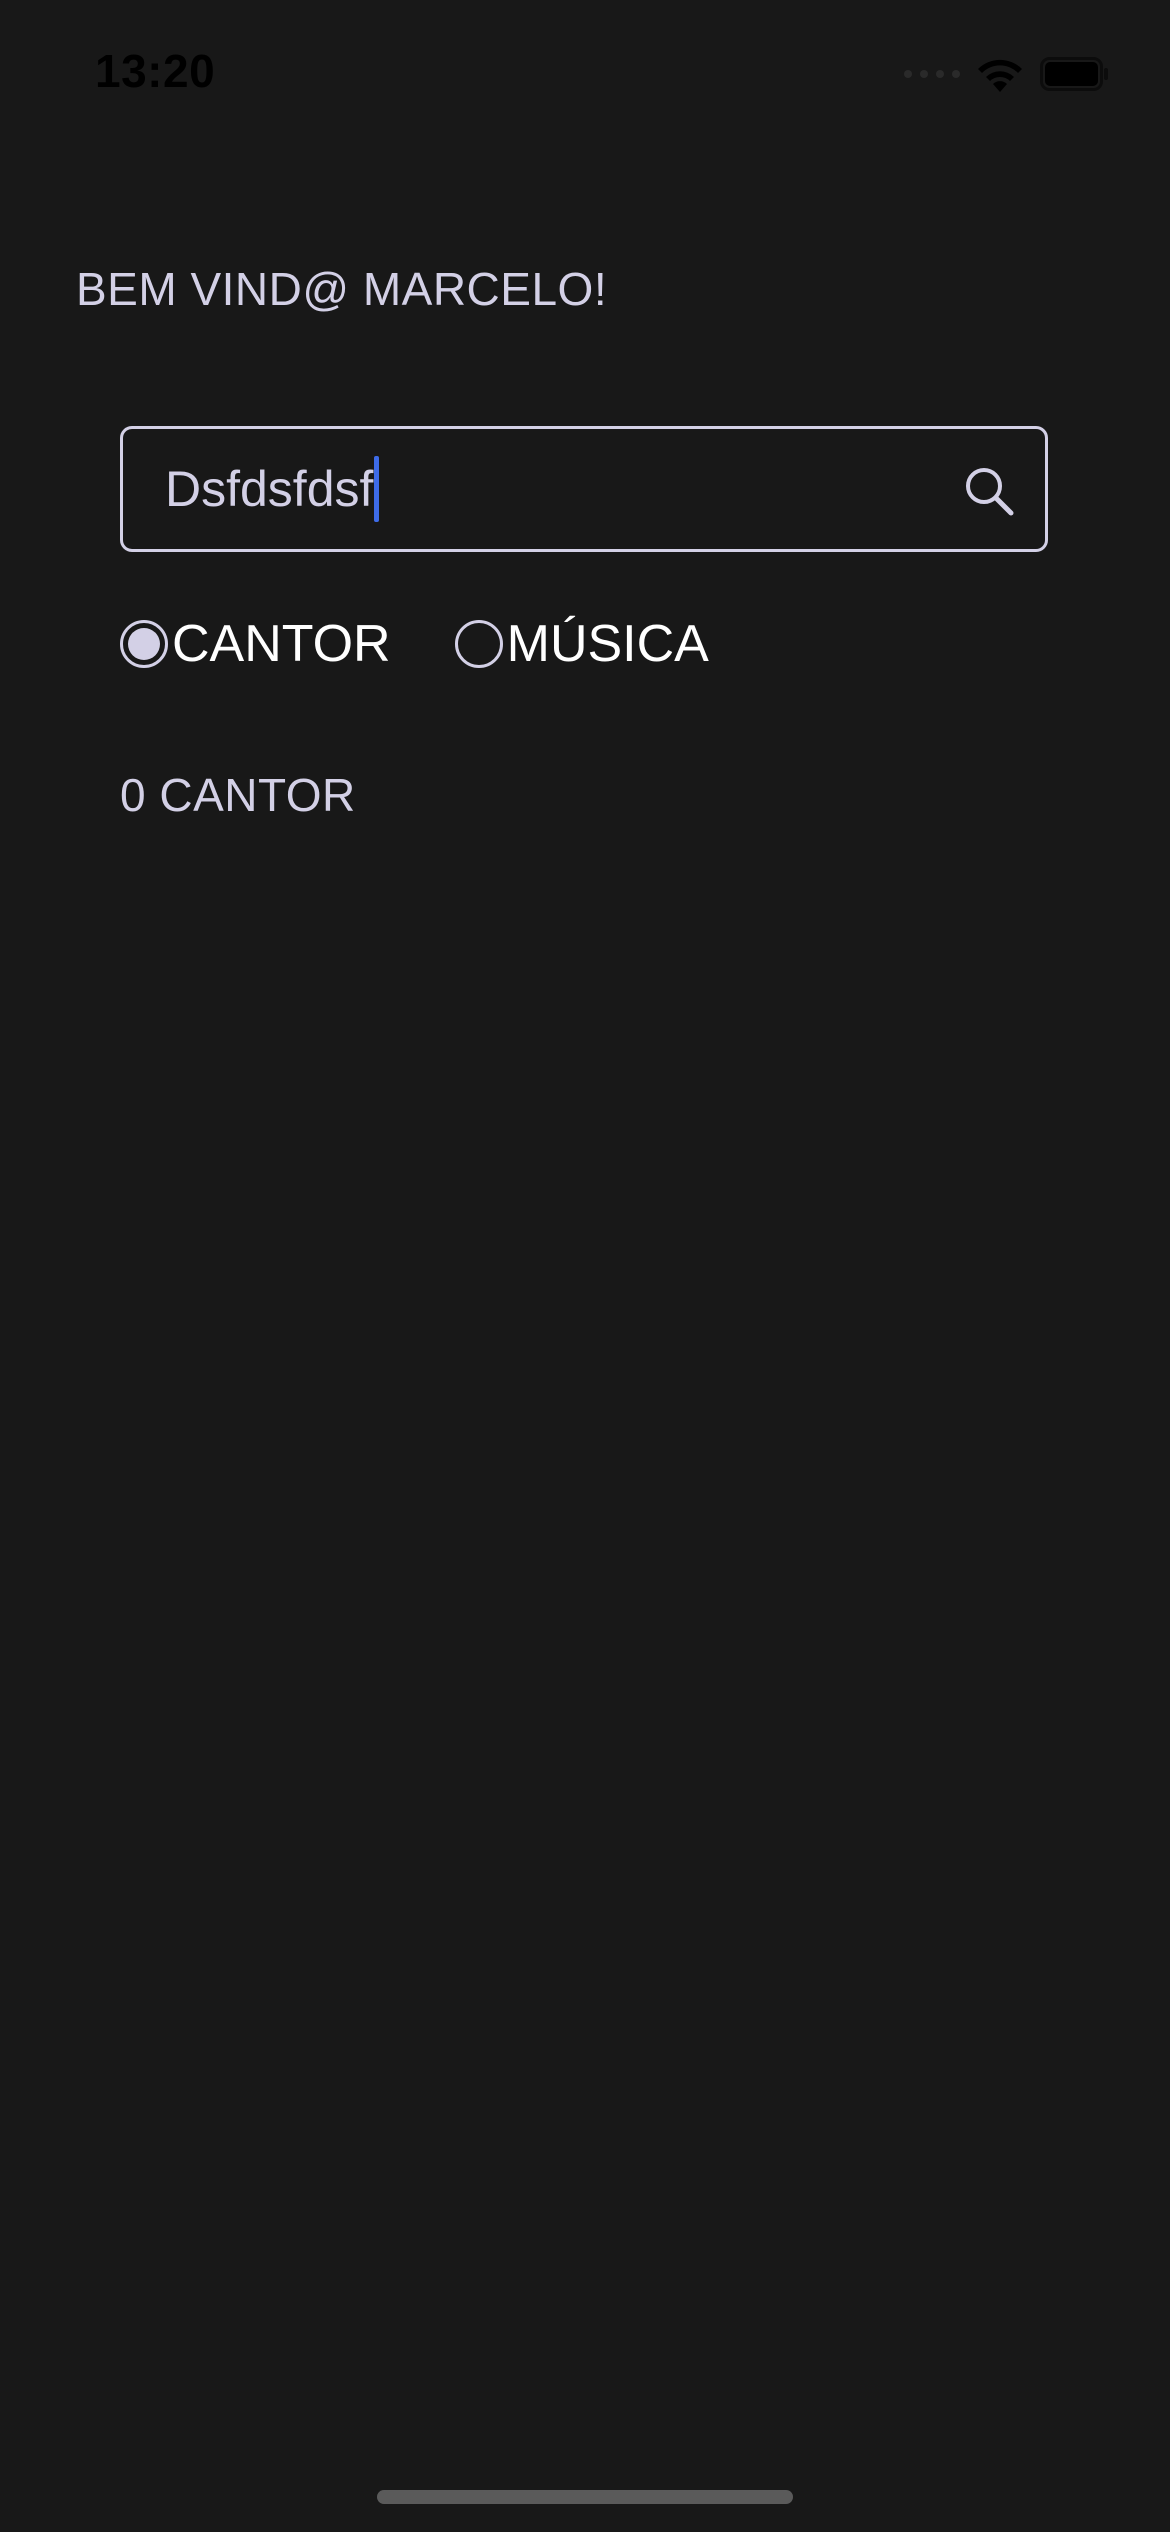 Image resolution: width=1170 pixels, height=2532 pixels. Describe the element at coordinates (607, 644) in the screenshot. I see `radio-label-musica: MÚSICA` at that location.